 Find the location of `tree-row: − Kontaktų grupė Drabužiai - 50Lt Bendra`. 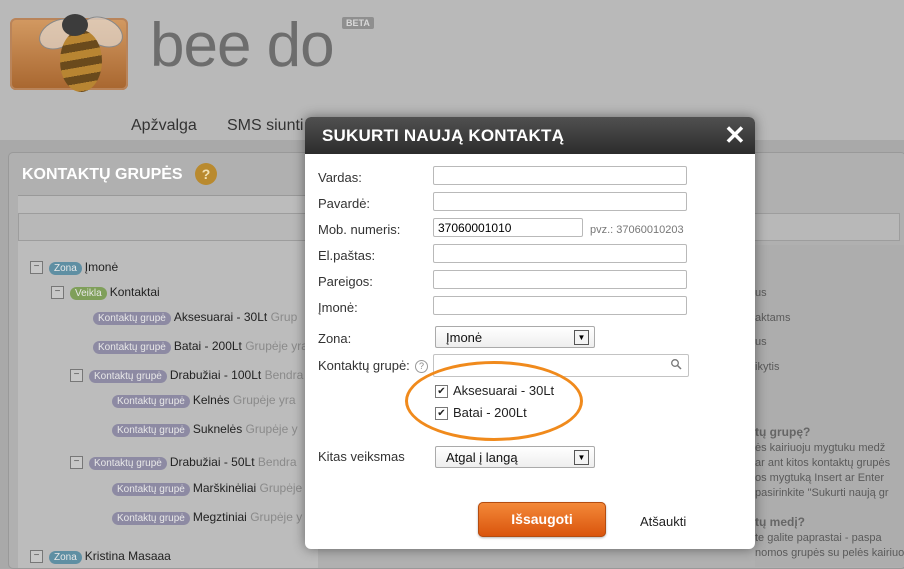

tree-row: − Kontaktų grupė Drabužiai - 50Lt Bendra is located at coordinates (183, 462).